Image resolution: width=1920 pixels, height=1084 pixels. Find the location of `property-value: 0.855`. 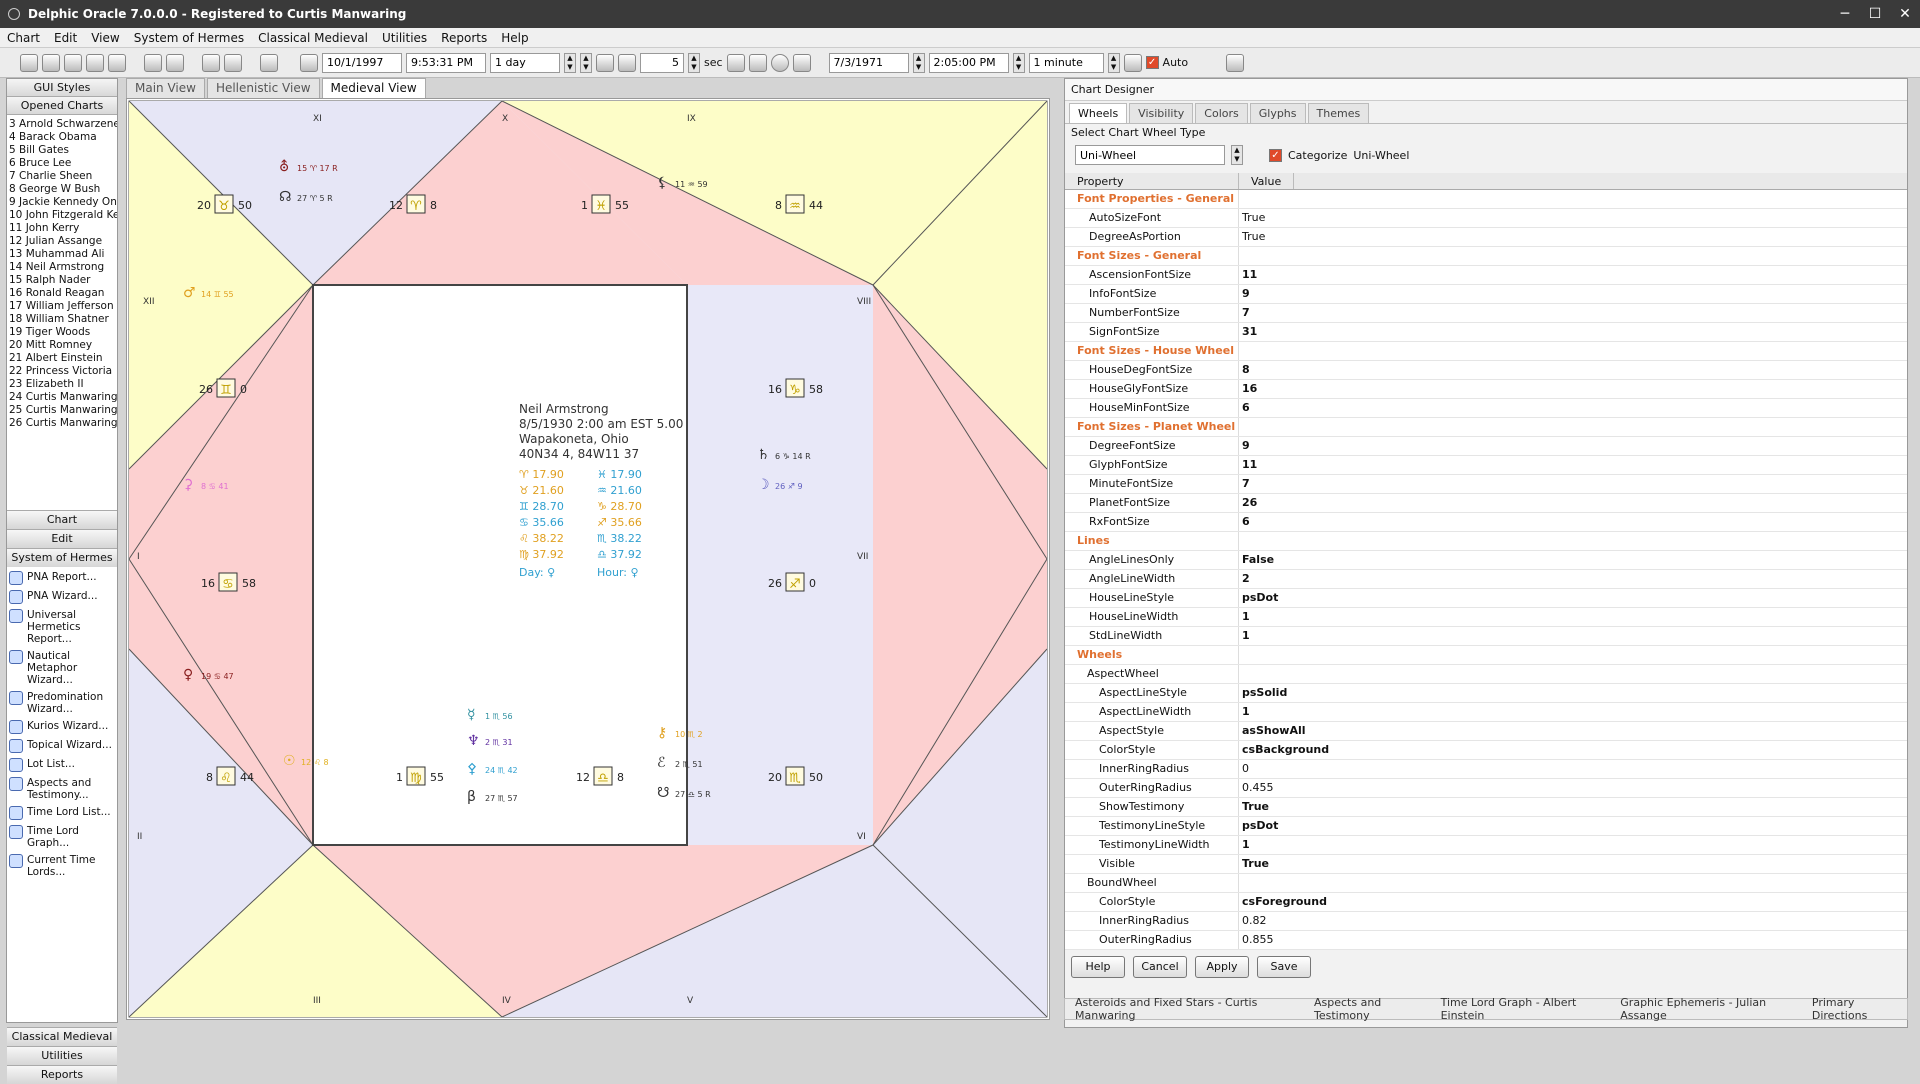

property-value: 0.855 is located at coordinates (1256, 940).